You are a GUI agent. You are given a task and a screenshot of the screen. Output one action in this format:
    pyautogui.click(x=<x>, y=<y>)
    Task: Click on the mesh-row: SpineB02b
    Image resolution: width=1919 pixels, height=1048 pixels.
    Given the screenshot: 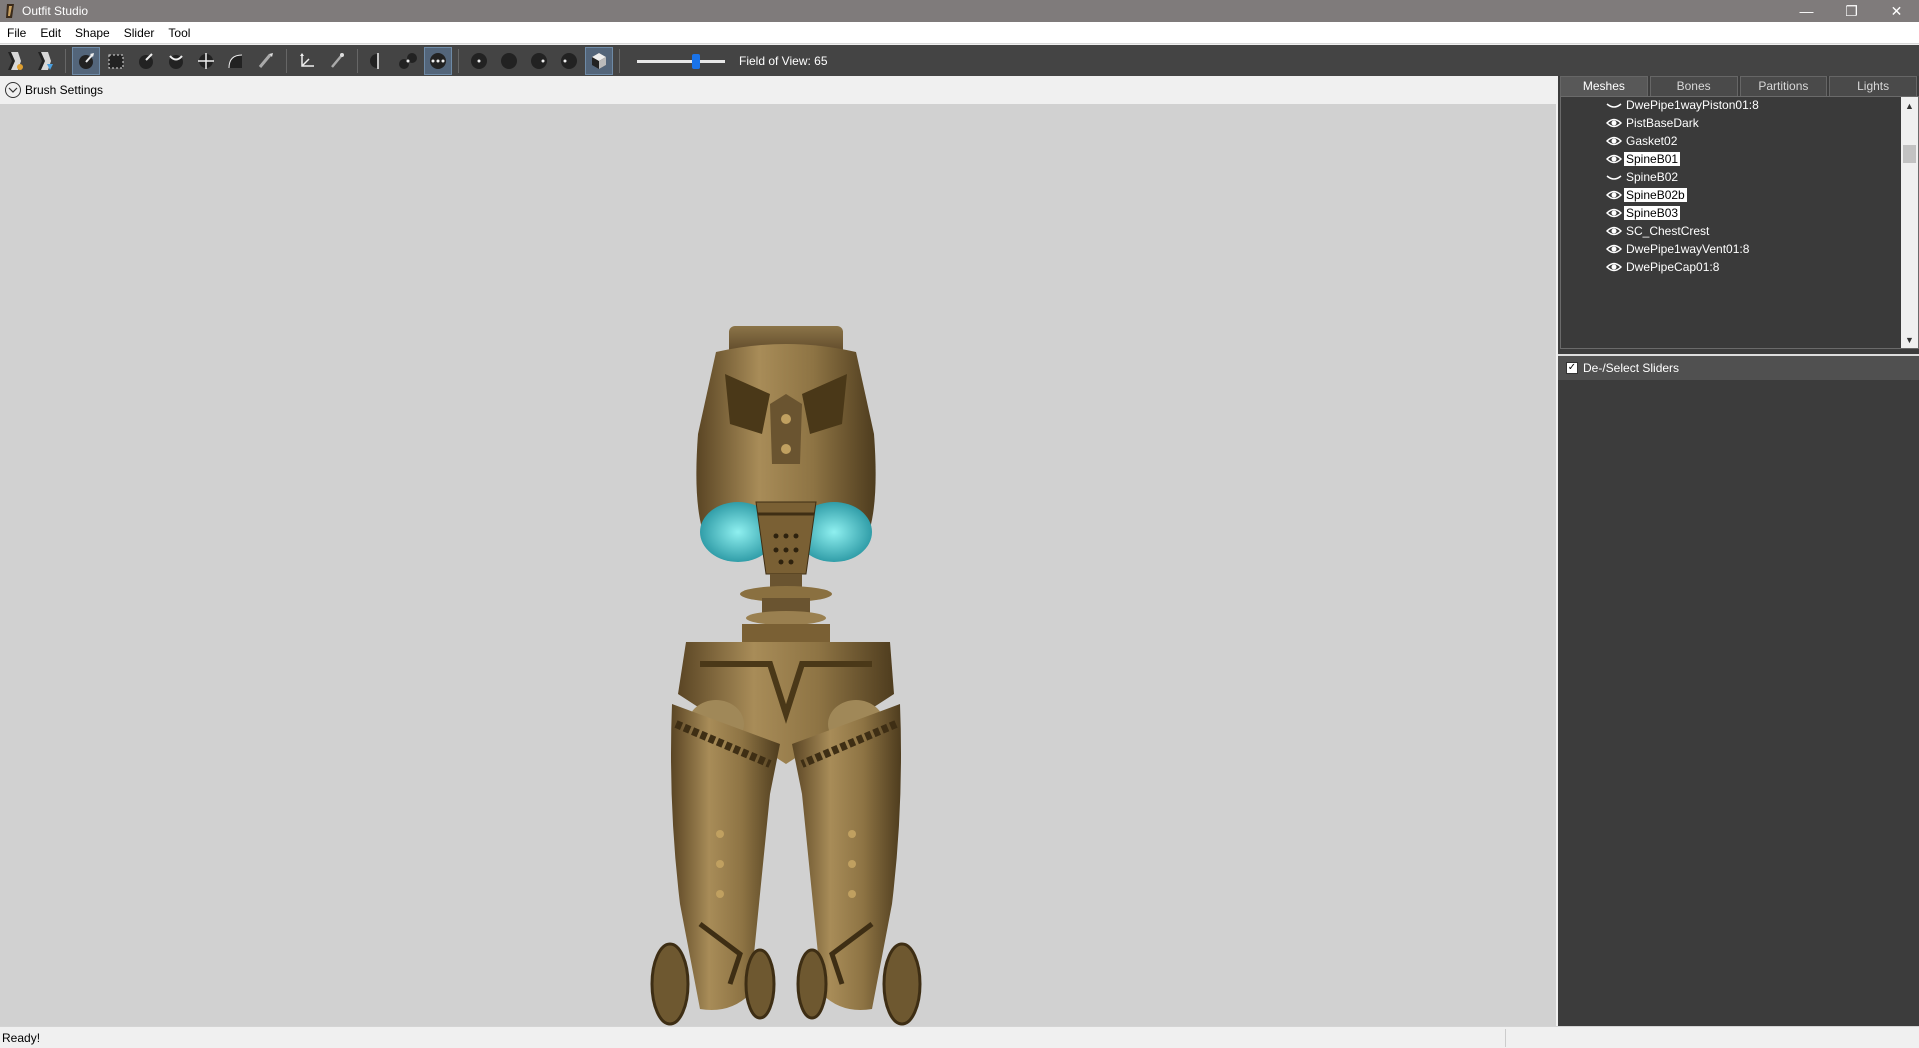 What is the action you would take?
    pyautogui.click(x=1646, y=195)
    